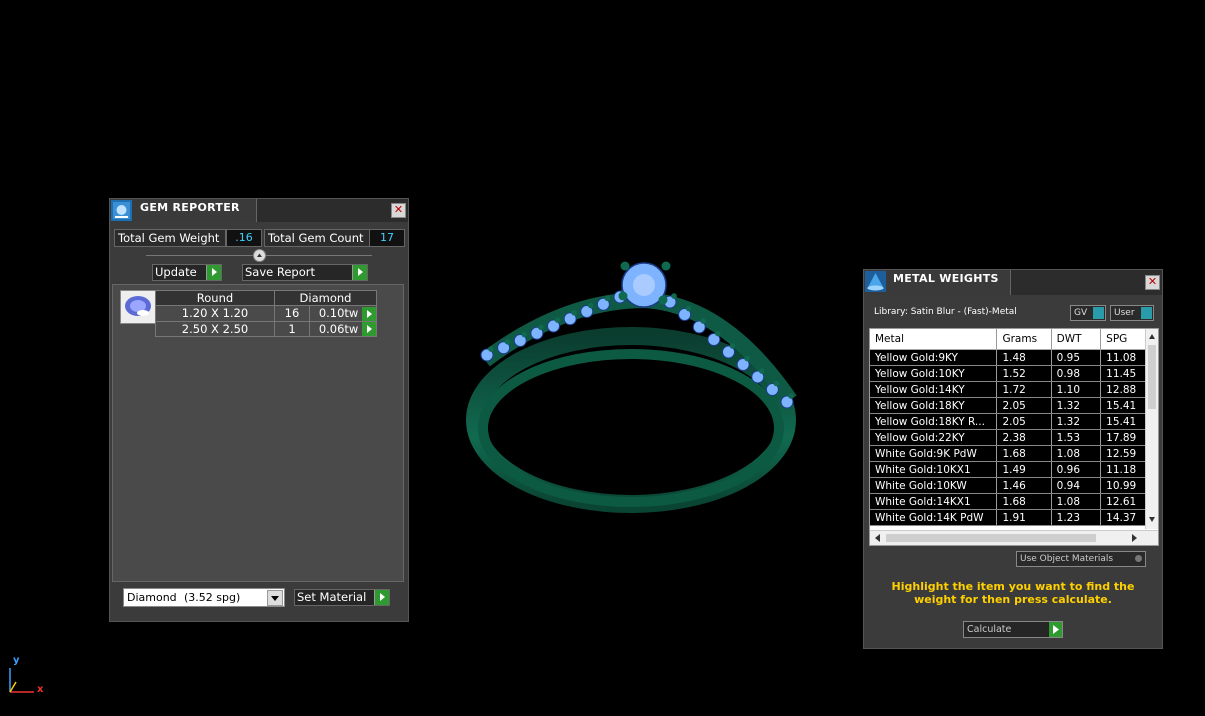 This screenshot has height=716, width=1205. Describe the element at coordinates (1008, 405) in the screenshot. I see `table-row: Yellow Gold:18KY 2.05 1.32 15.41` at that location.